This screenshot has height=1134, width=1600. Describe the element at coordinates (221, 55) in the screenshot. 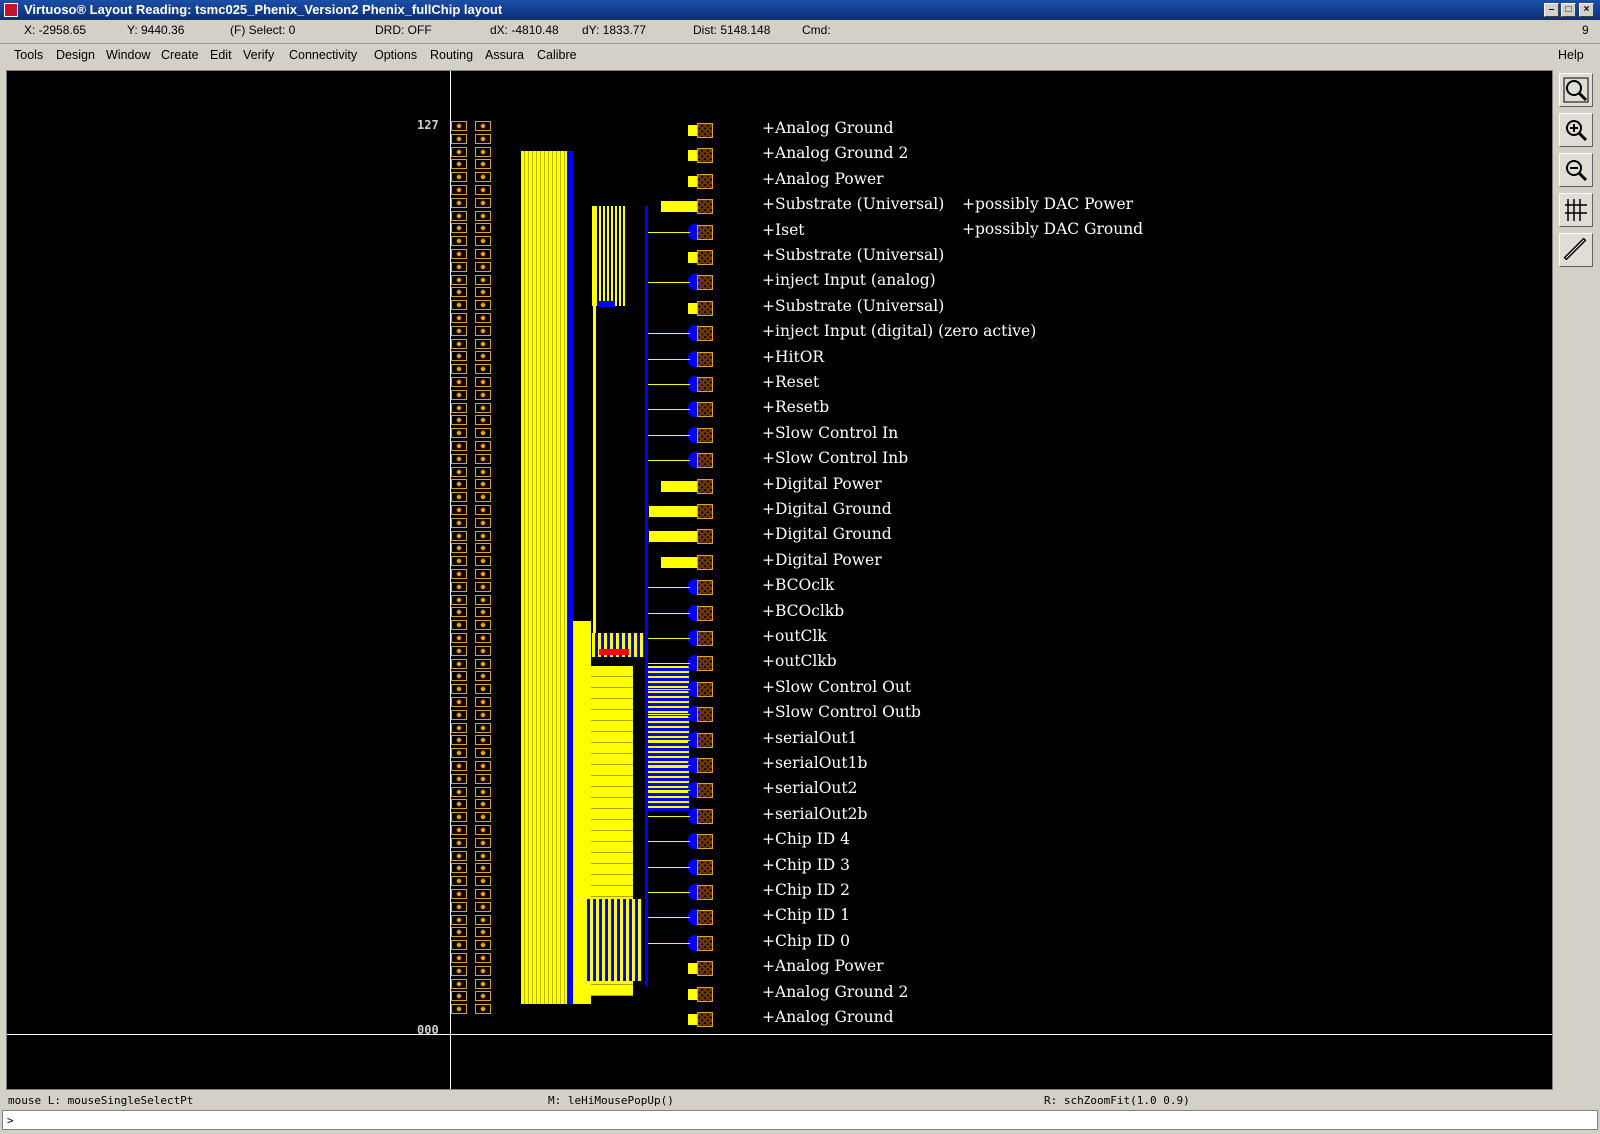

I see `menu-edit: Edit` at that location.